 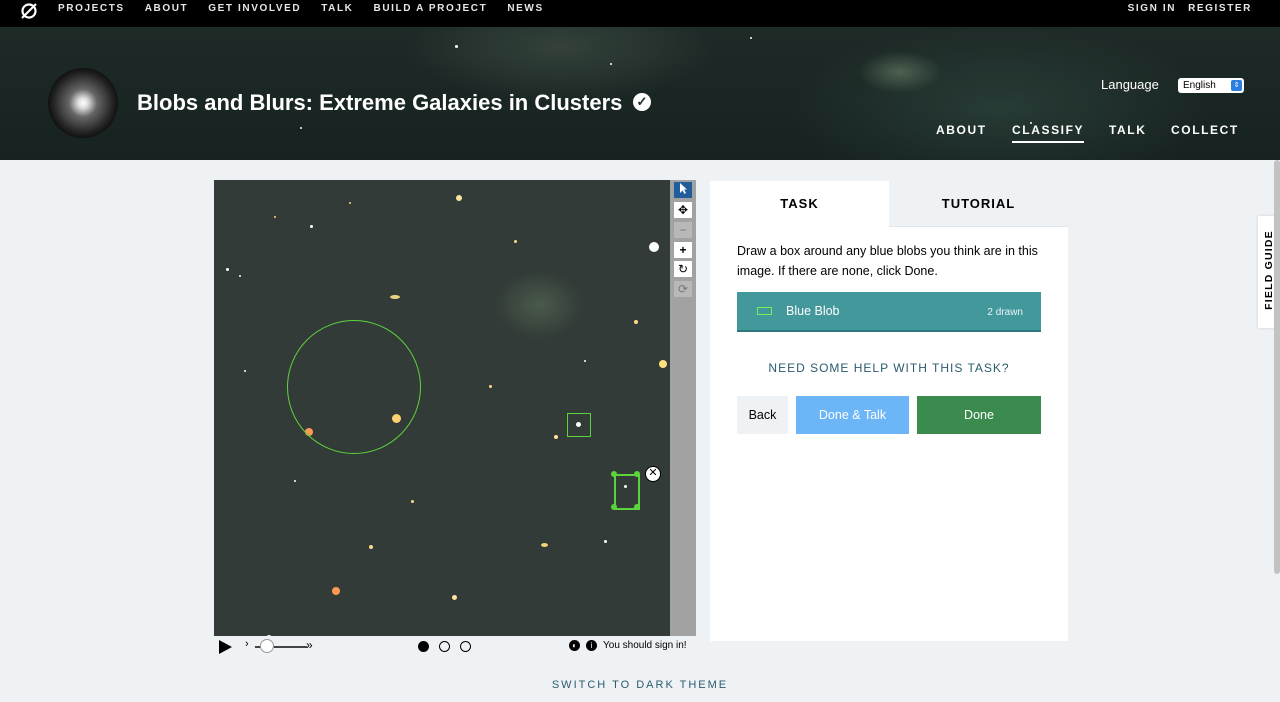 I want to click on blue-blob-tool: Blue Blob 2 drawn, so click(x=889, y=312).